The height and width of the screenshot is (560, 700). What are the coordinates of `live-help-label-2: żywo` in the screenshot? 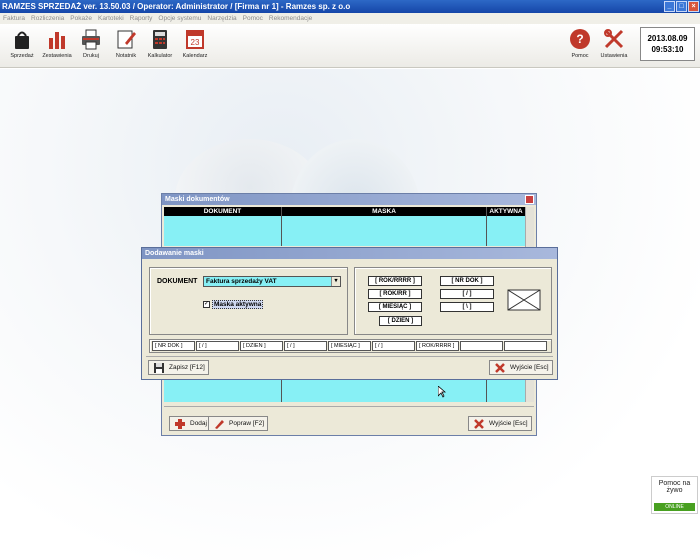 It's located at (674, 490).